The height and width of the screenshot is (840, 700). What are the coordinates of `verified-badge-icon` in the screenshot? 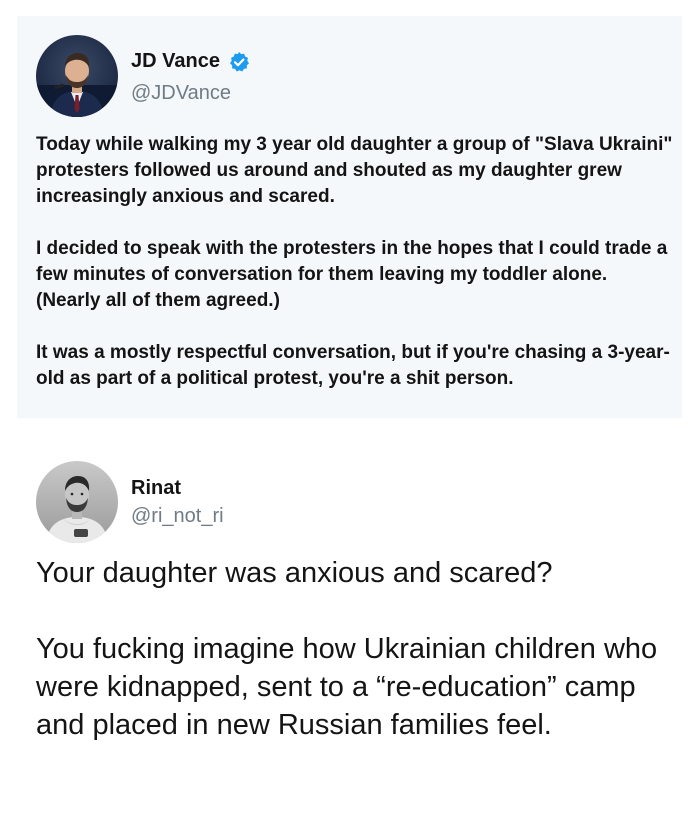 It's located at (239, 62).